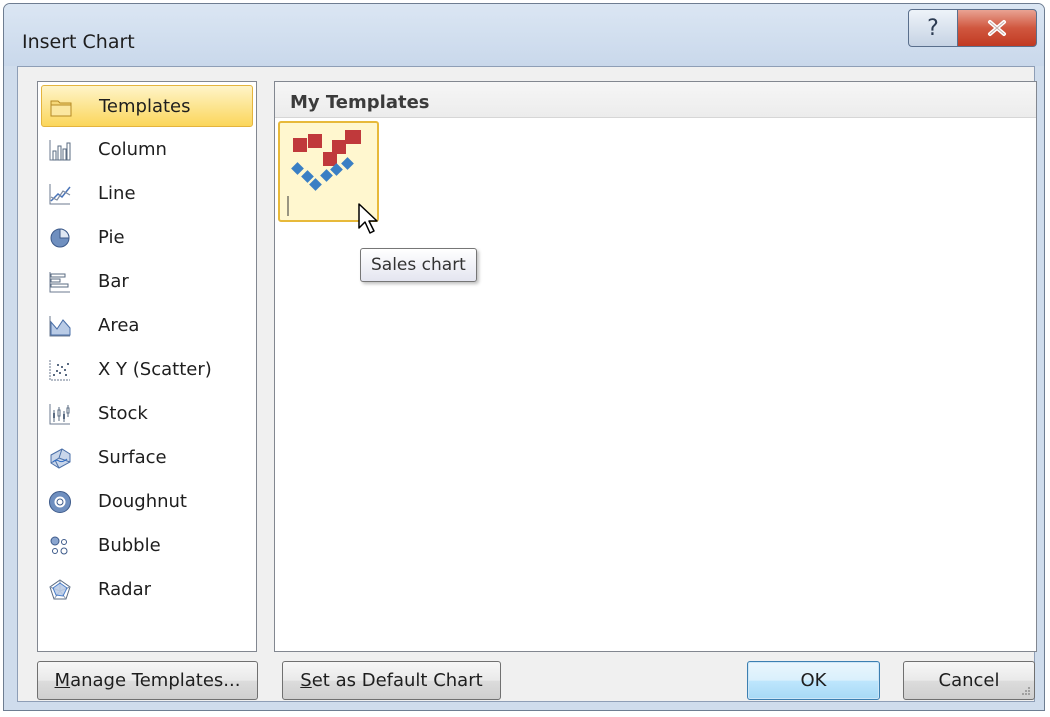 This screenshot has width=1050, height=717. I want to click on pie-chart-icon, so click(60, 238).